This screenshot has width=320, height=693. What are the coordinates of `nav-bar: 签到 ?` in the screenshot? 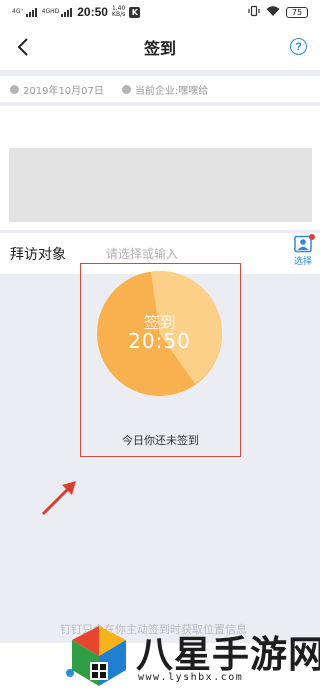 It's located at (160, 47).